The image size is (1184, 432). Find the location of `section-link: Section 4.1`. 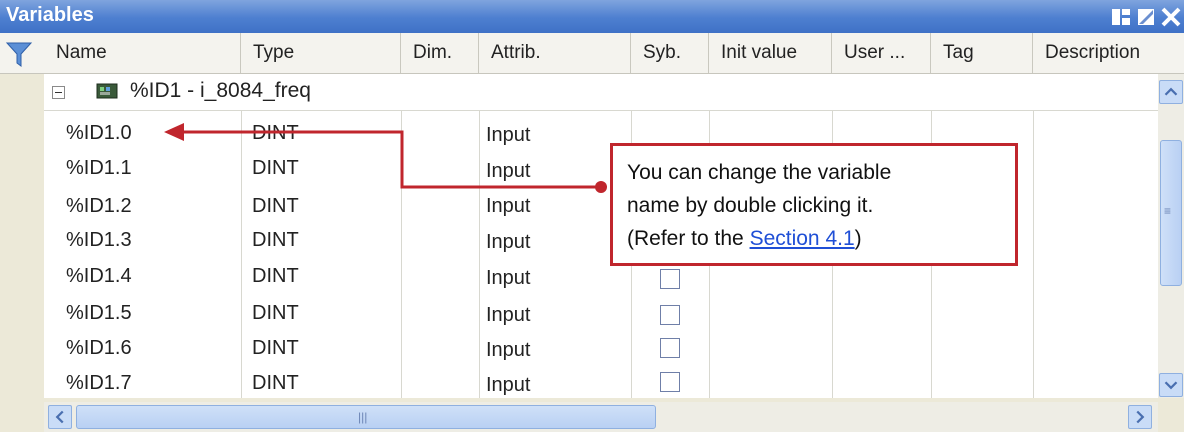

section-link: Section 4.1 is located at coordinates (802, 238).